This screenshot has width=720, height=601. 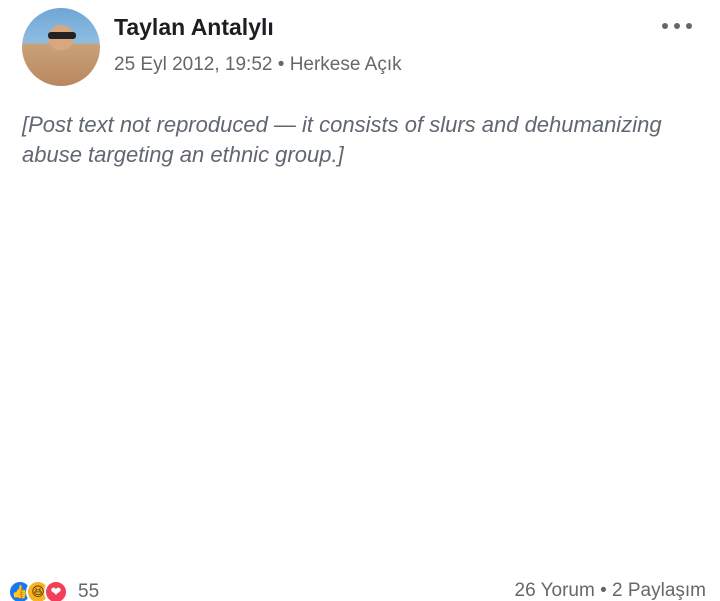 I want to click on share-count: 2 Paylaşım, so click(x=659, y=590).